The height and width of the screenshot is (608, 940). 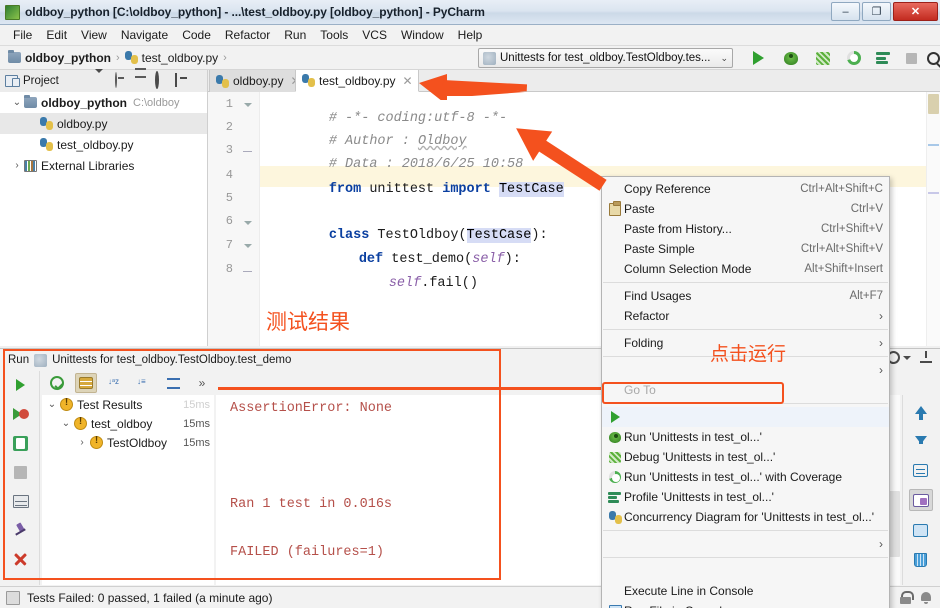 What do you see at coordinates (876, 11) in the screenshot?
I see `maximize-button: ❐` at bounding box center [876, 11].